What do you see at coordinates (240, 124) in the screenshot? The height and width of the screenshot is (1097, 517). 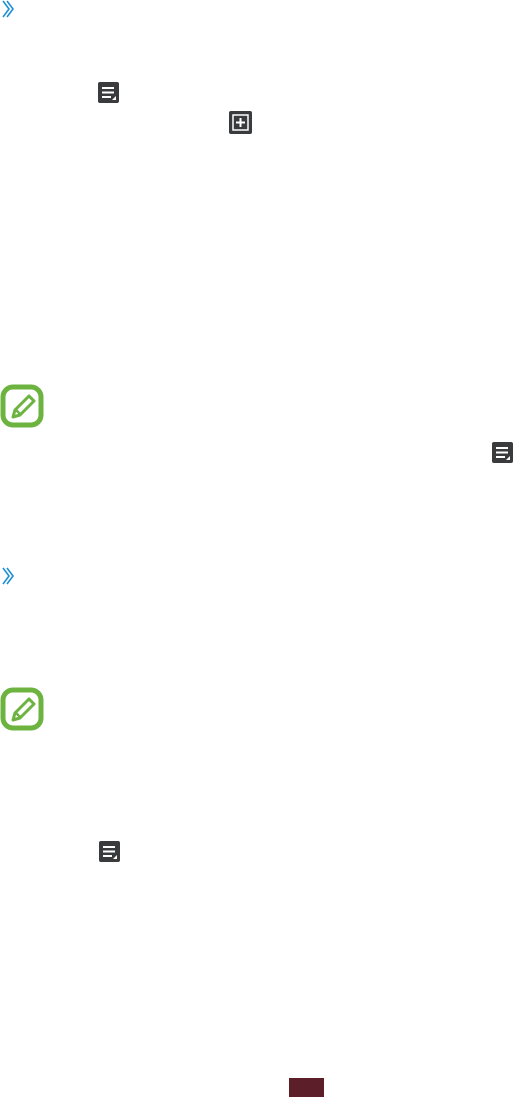 I see `add-box-icon` at bounding box center [240, 124].